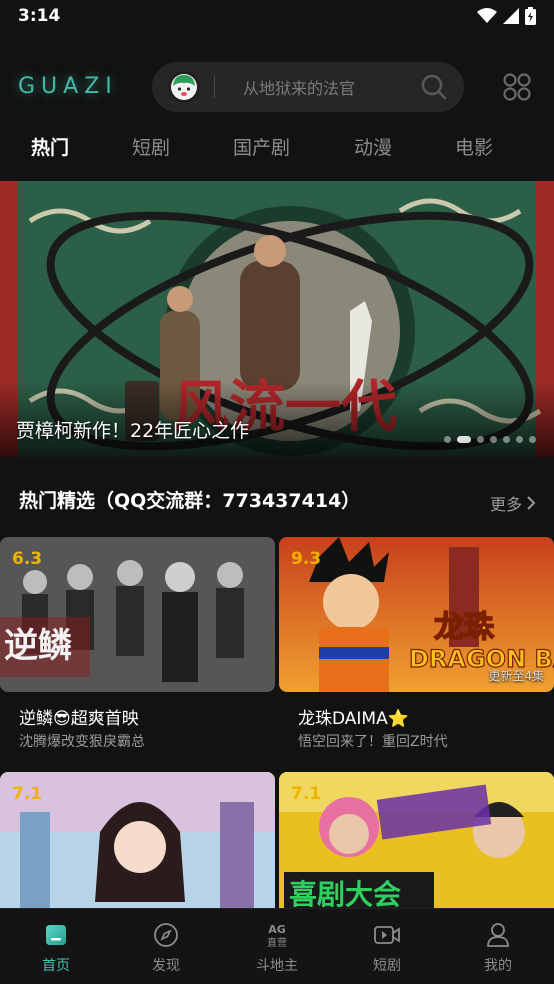  I want to click on nav-discover-label: 发现, so click(166, 966).